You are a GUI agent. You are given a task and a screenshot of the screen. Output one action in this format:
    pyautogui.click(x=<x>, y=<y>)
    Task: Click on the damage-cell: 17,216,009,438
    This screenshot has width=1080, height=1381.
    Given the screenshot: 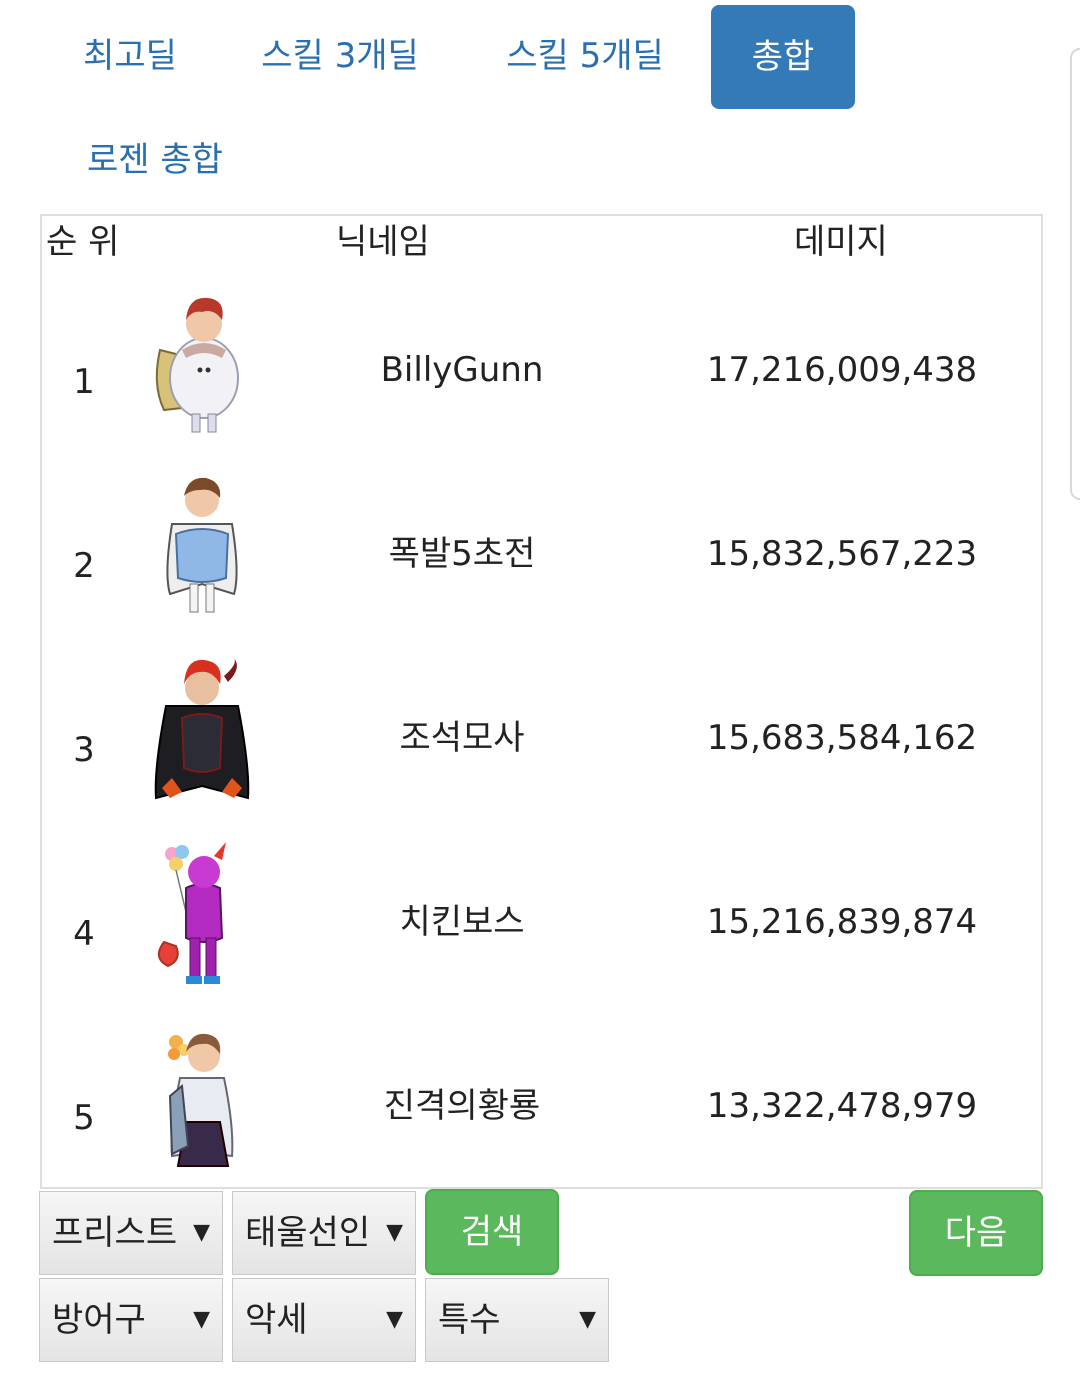 What is the action you would take?
    pyautogui.click(x=842, y=370)
    